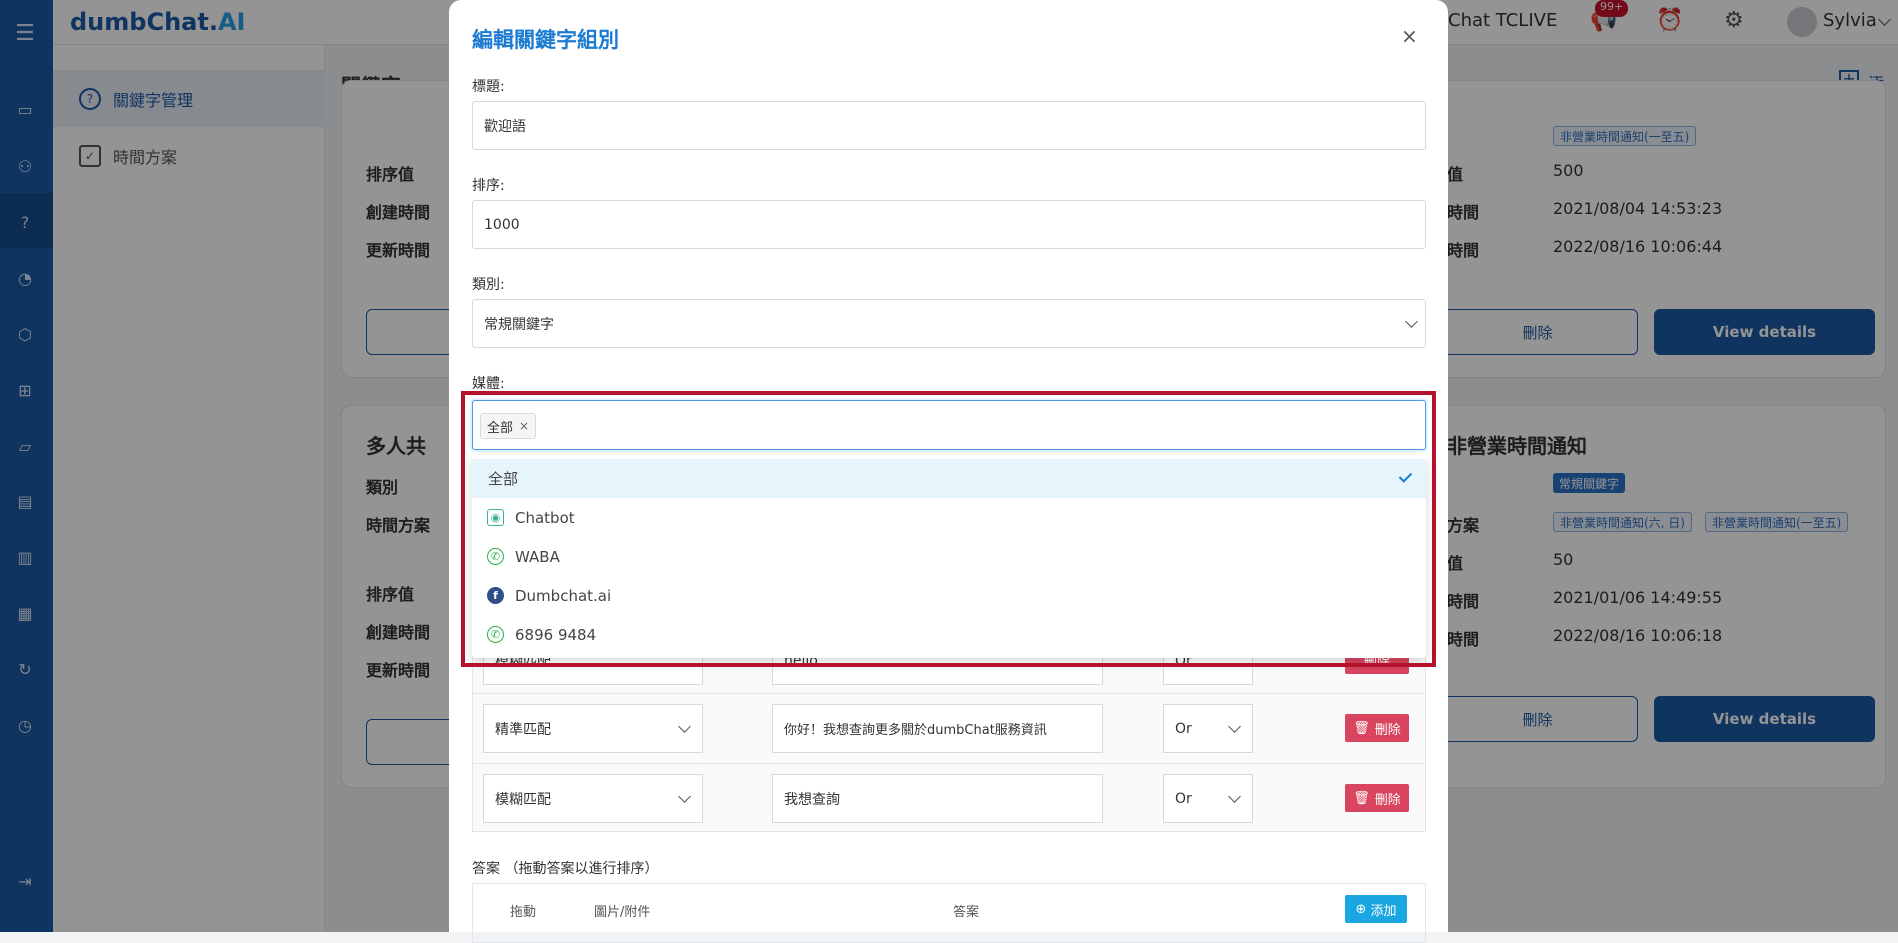  I want to click on table-row: 模糊匹配 我想查詢 Or 🗑 刪除, so click(949, 798).